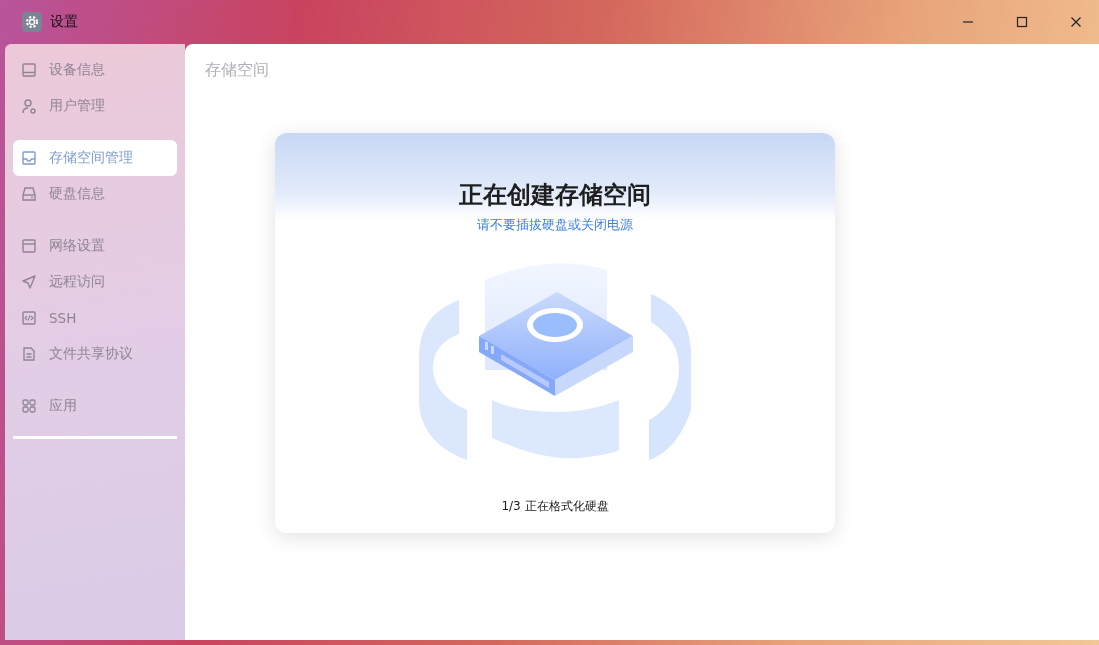 The height and width of the screenshot is (645, 1099). I want to click on monitor-icon, so click(29, 70).